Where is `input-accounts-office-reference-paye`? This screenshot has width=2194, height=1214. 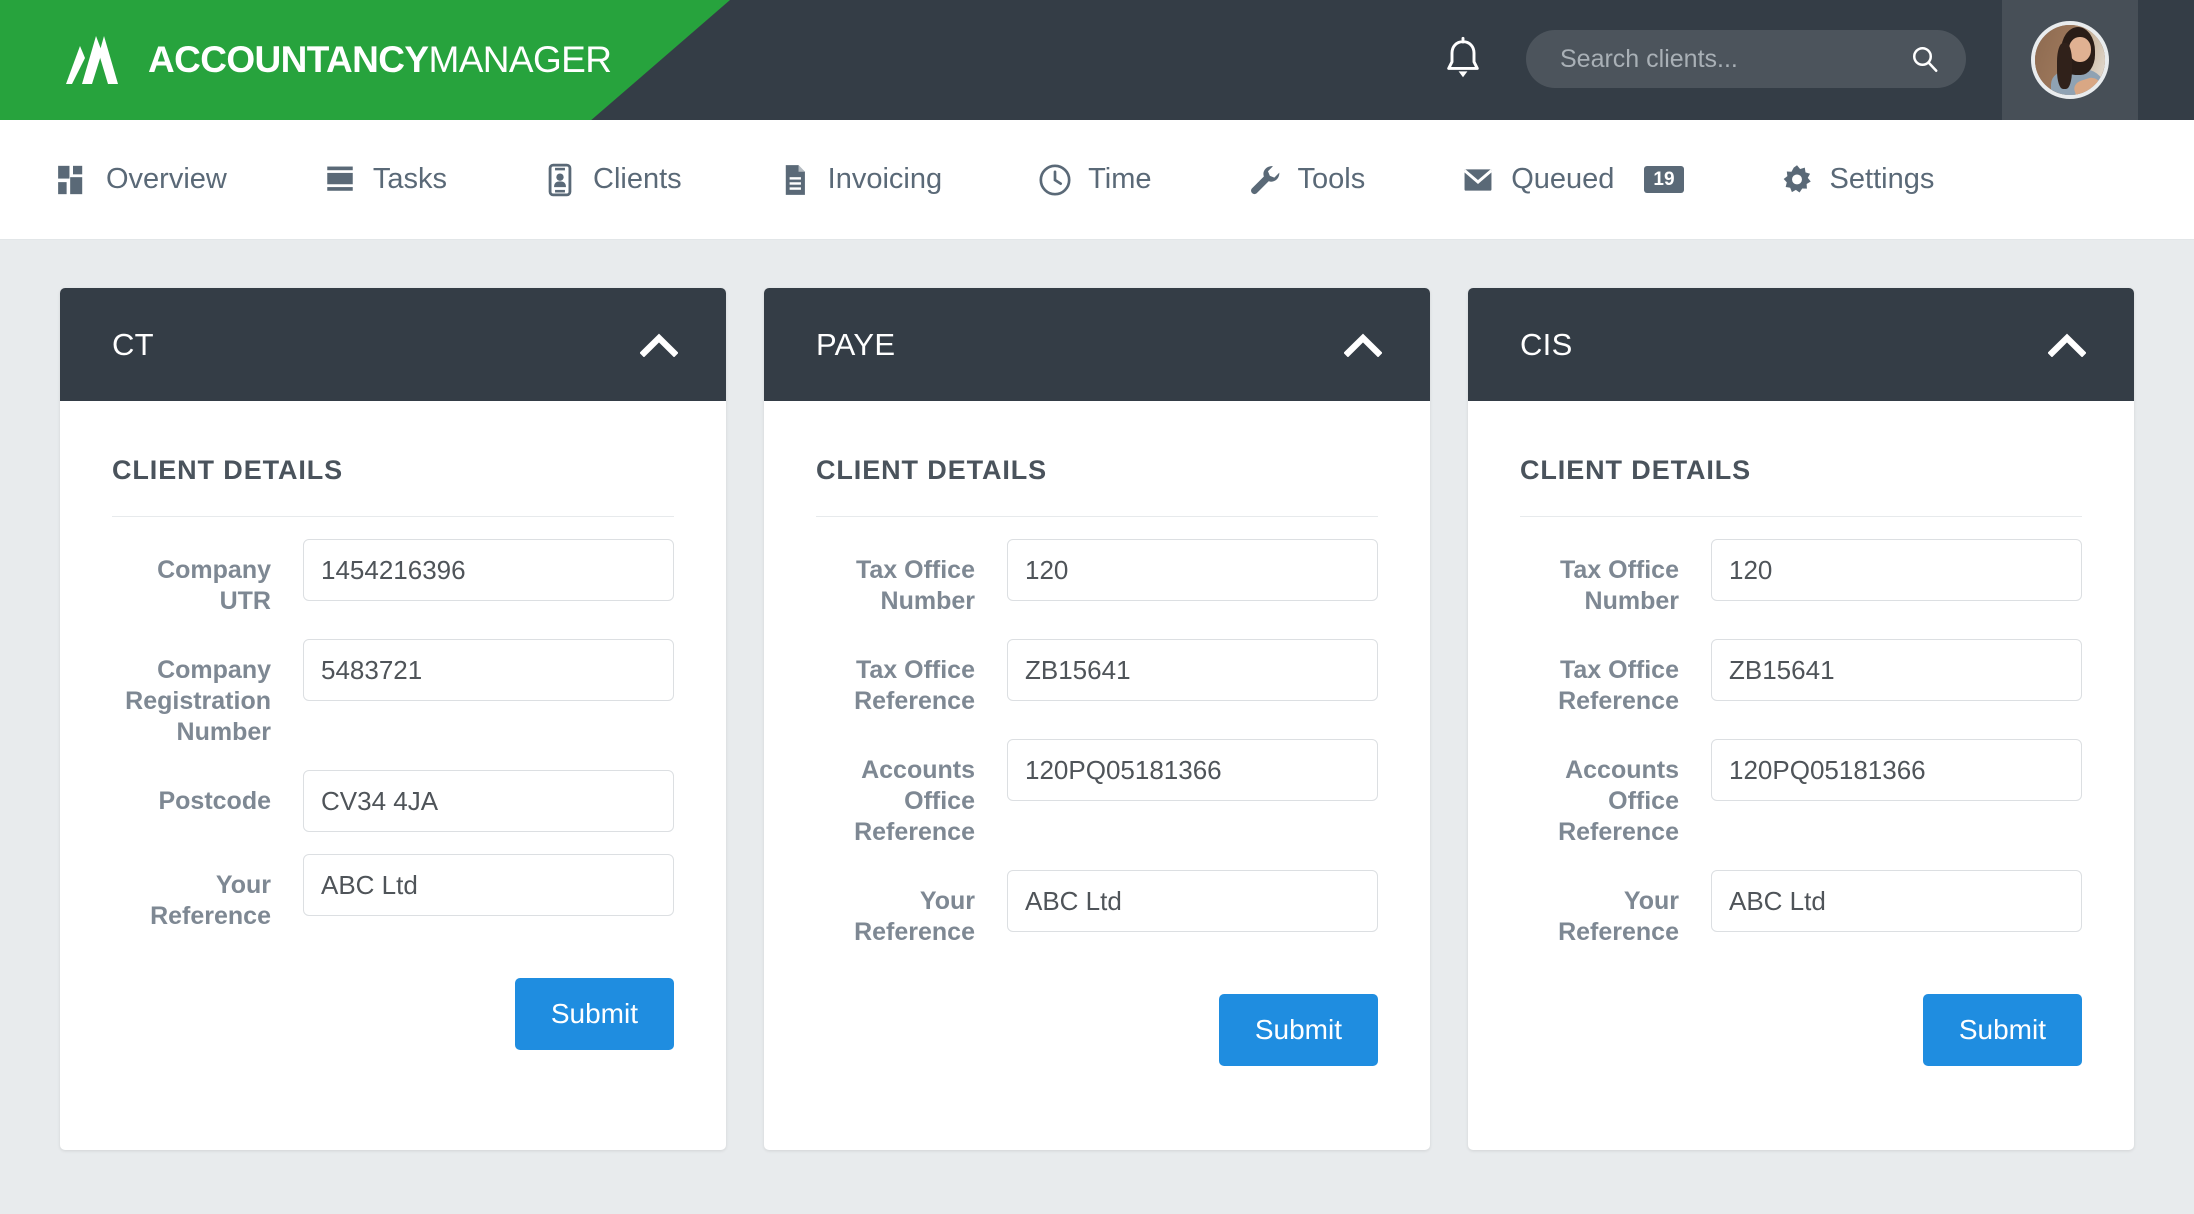
input-accounts-office-reference-paye is located at coordinates (1192, 770).